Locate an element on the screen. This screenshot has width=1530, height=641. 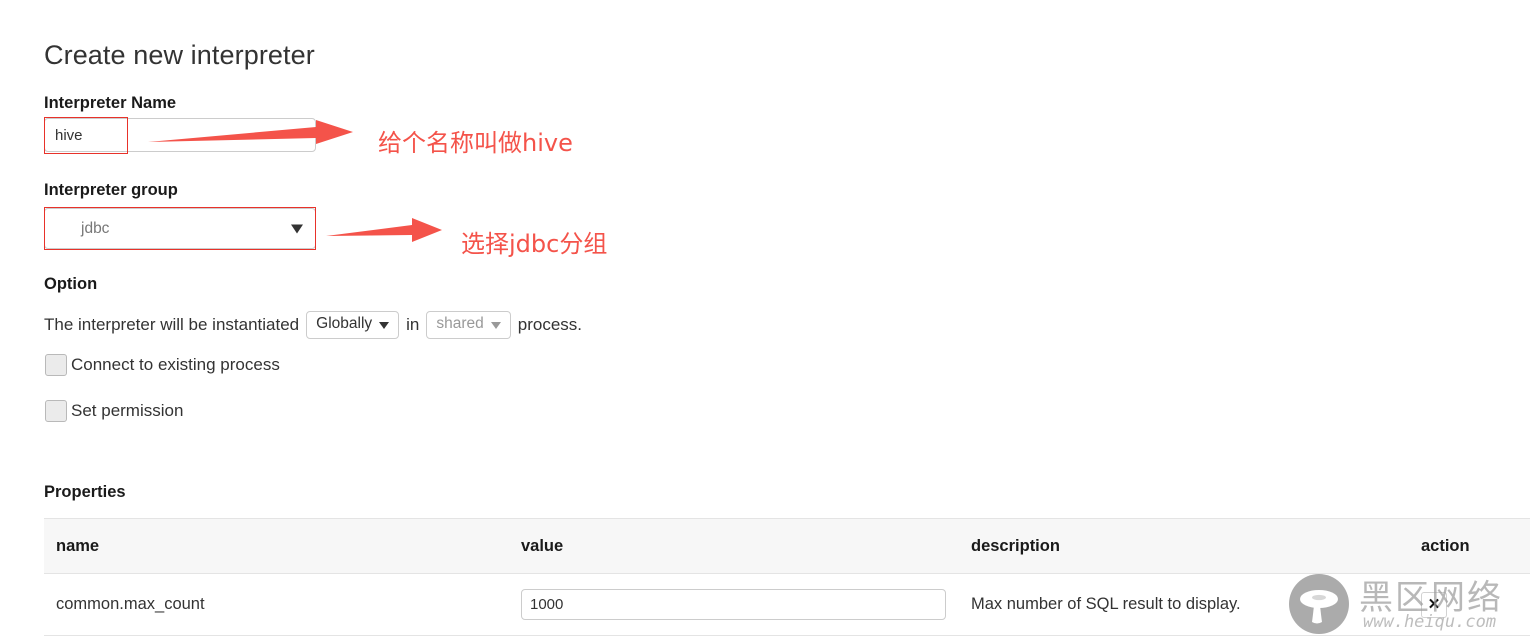
property-description-cell: Max number of SQL result to display. is located at coordinates (1184, 604).